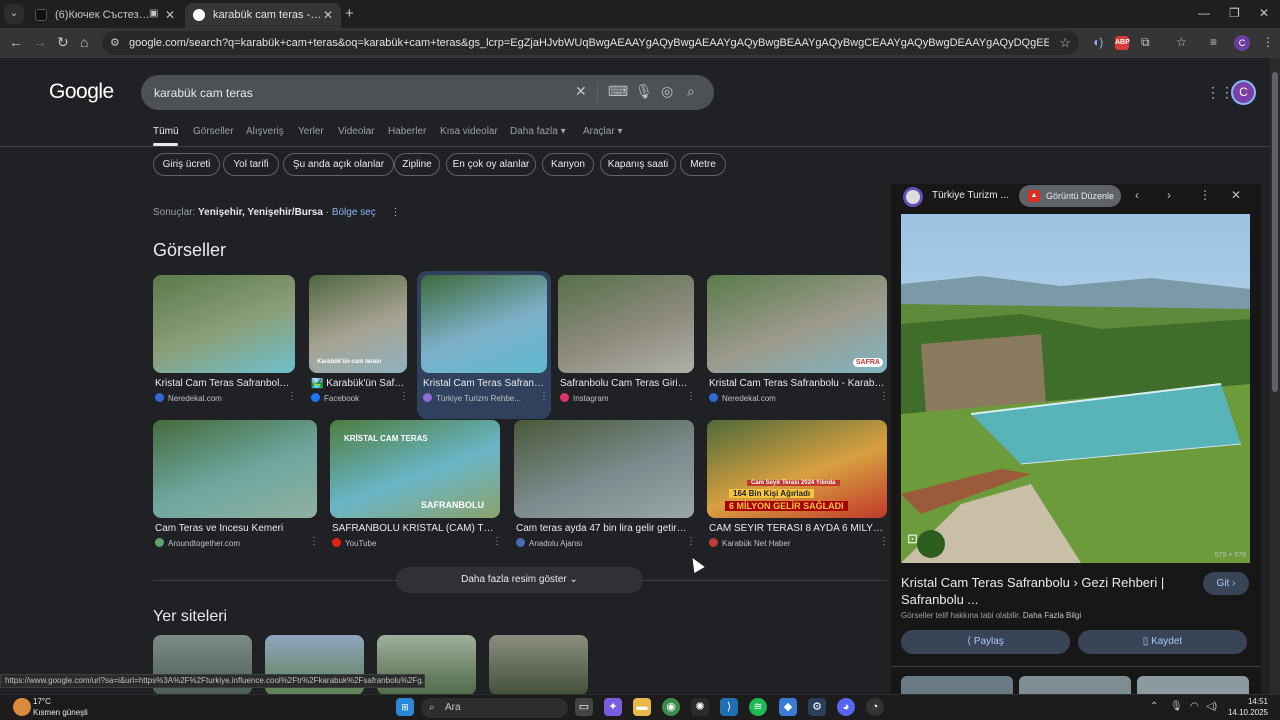 The width and height of the screenshot is (1280, 720). Describe the element at coordinates (213, 131) in the screenshot. I see `search-tab: Görseller` at that location.